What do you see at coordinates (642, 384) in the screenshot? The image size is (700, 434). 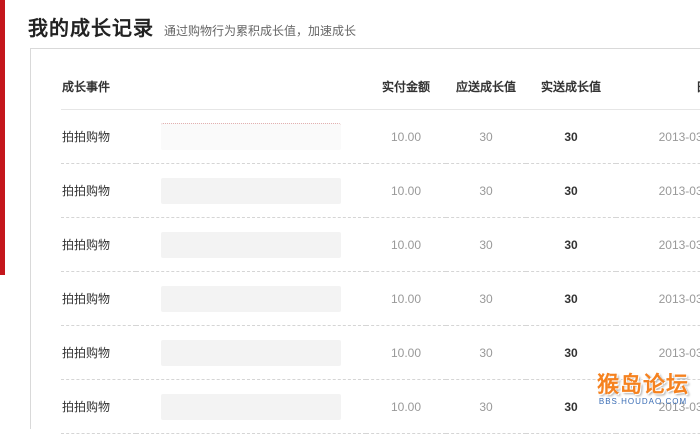 I see `watermark-main-text: 猴岛论坛` at bounding box center [642, 384].